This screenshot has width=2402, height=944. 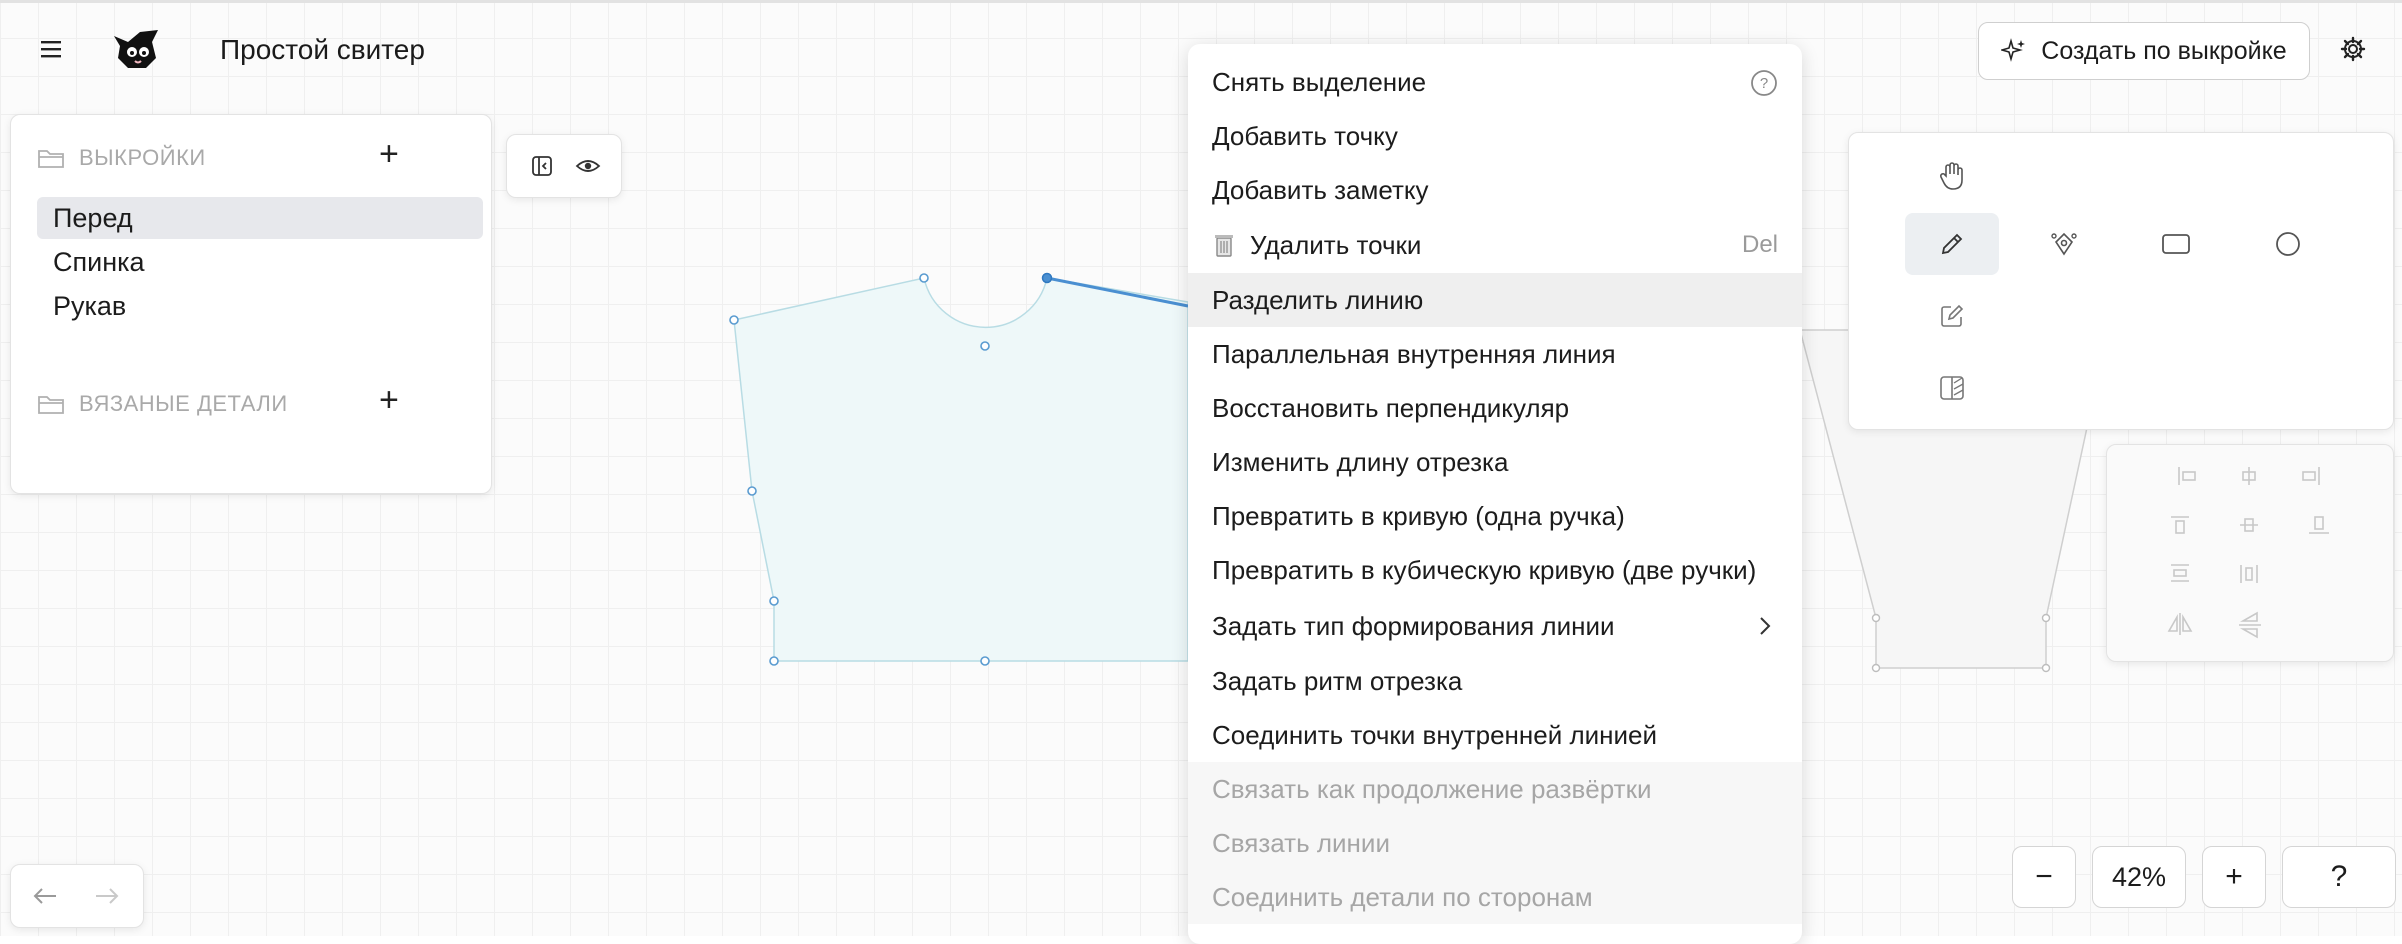 I want to click on menu-item-label: Снять выделение, so click(x=1319, y=81).